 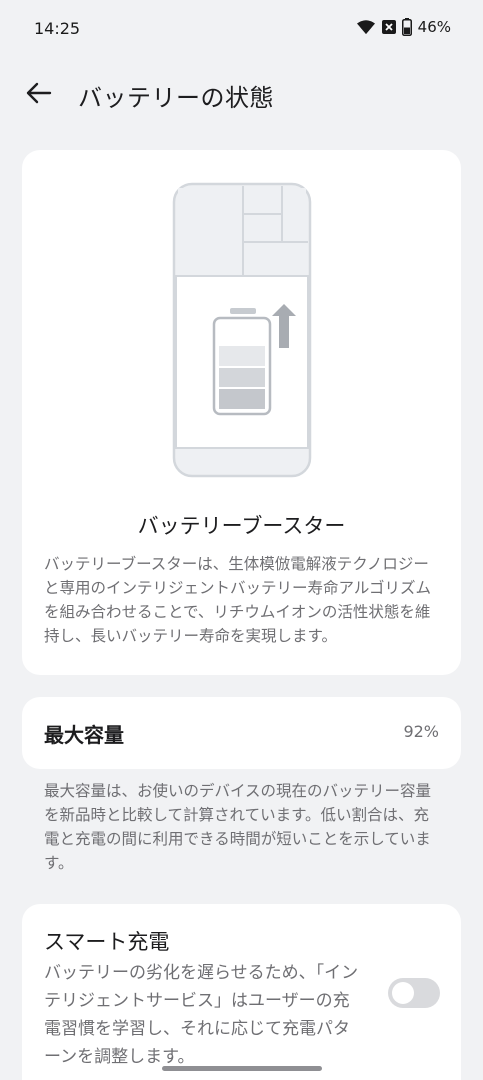 I want to click on status-icons: 46%, so click(x=403, y=27).